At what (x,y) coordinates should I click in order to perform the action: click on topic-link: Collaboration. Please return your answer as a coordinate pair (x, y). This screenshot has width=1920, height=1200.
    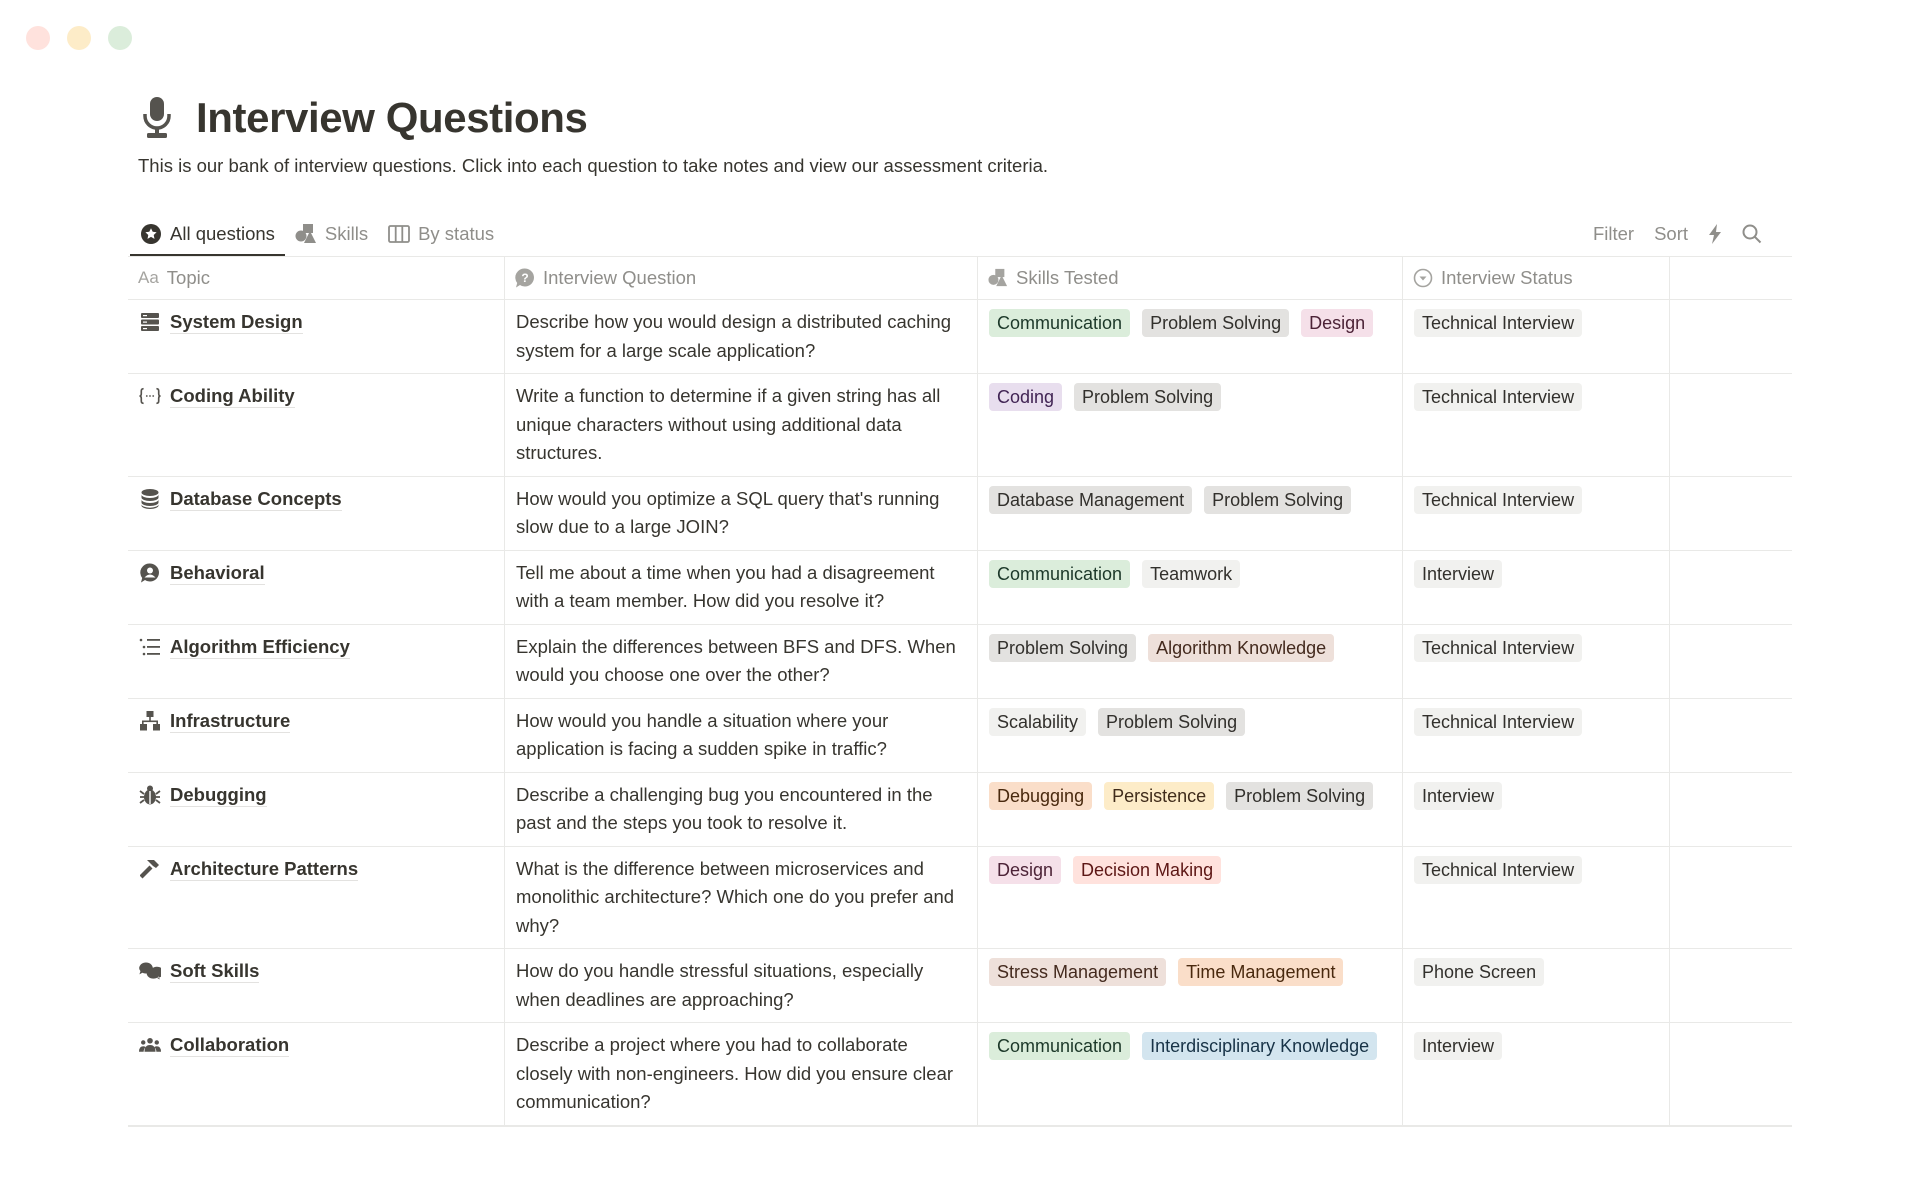
    Looking at the image, I should click on (230, 1045).